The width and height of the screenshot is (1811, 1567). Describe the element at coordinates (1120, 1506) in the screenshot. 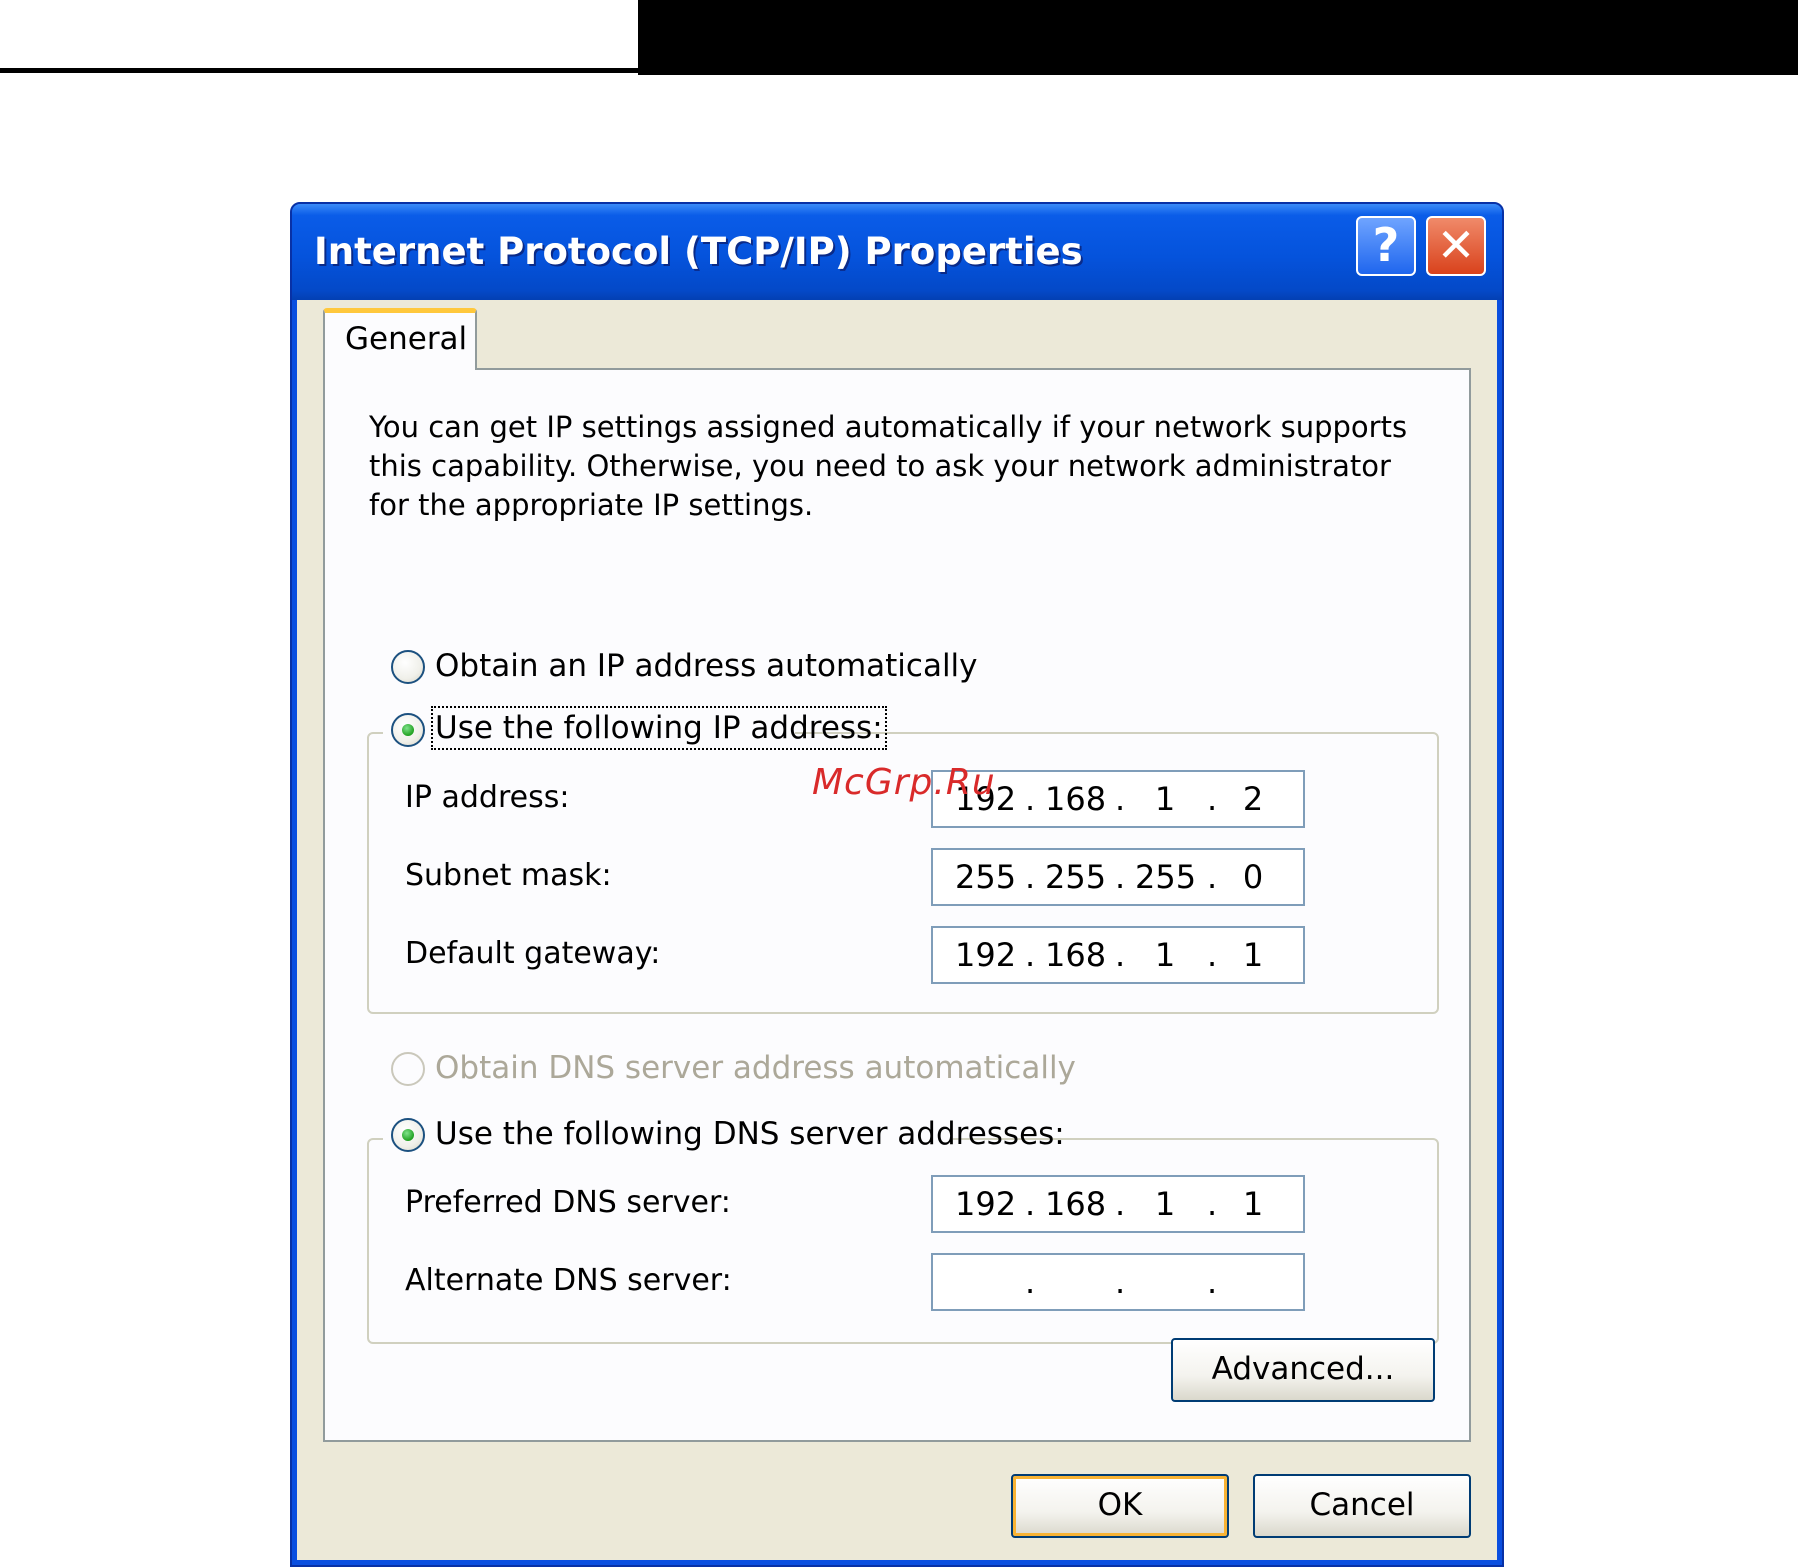

I see `ok-button: OK` at that location.